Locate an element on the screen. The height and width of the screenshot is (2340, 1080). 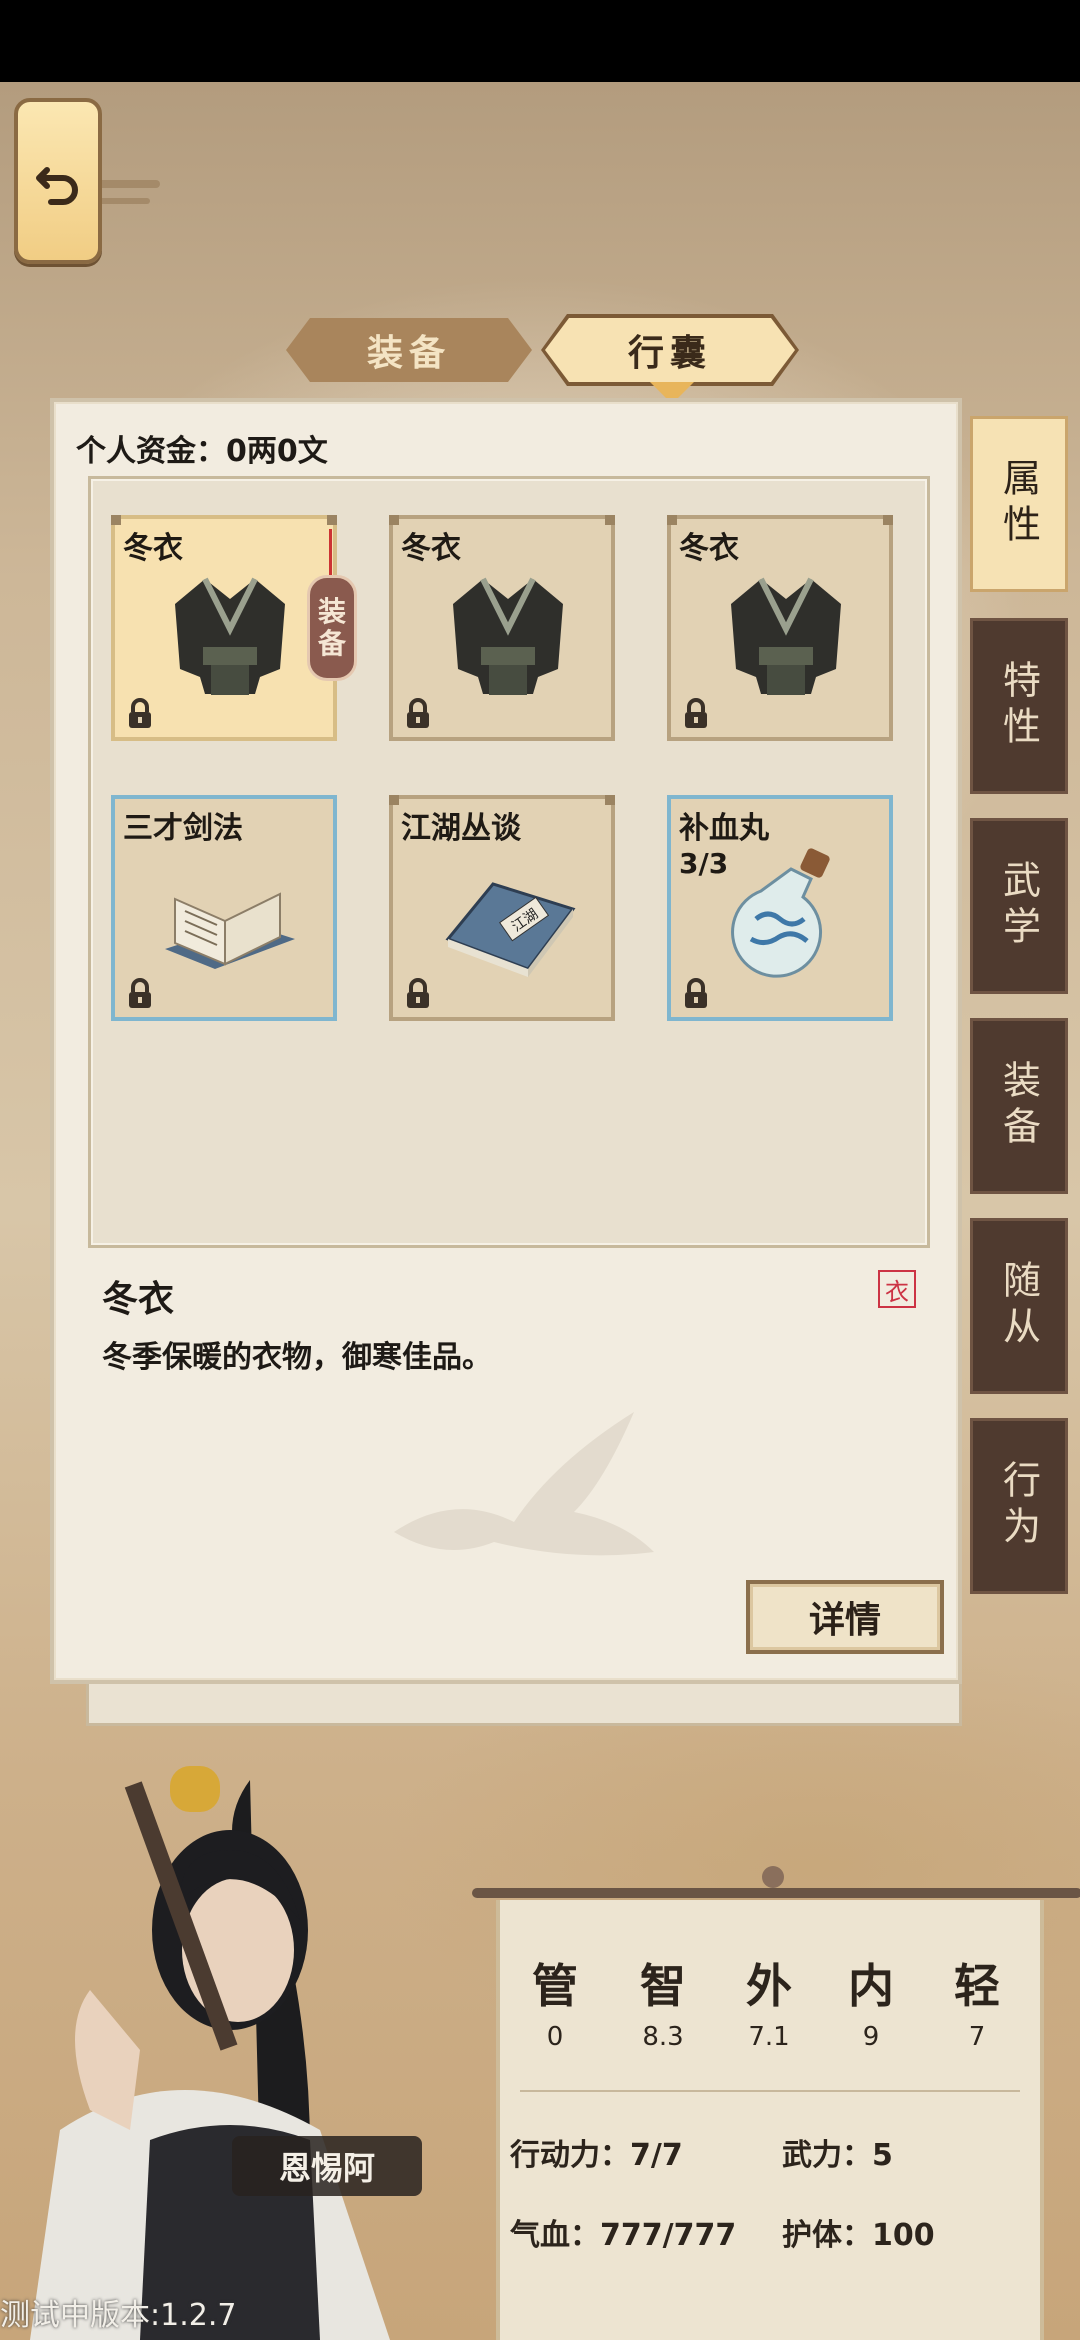
back-arrow-icon is located at coordinates (57, 186).